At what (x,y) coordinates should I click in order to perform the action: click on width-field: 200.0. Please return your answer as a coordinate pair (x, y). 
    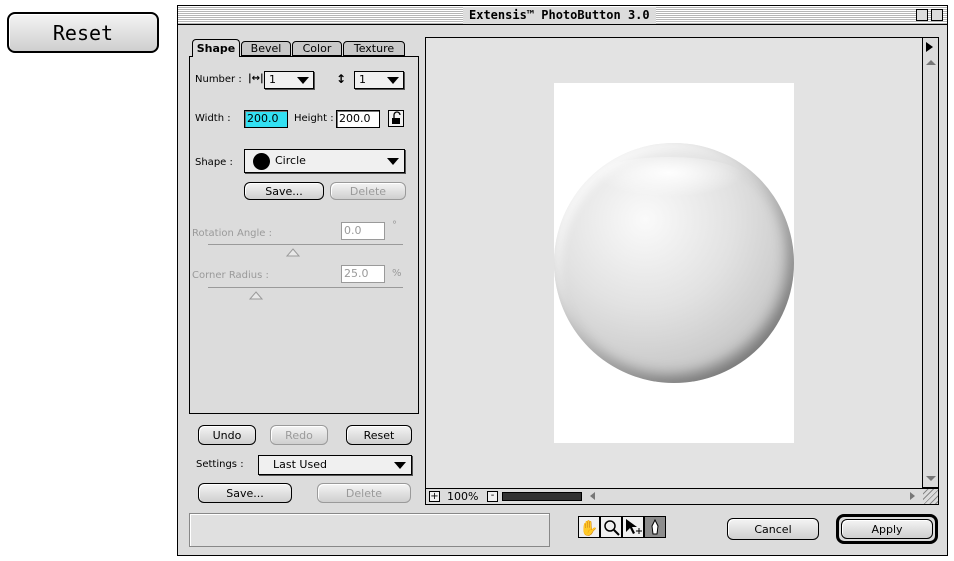
    Looking at the image, I should click on (266, 119).